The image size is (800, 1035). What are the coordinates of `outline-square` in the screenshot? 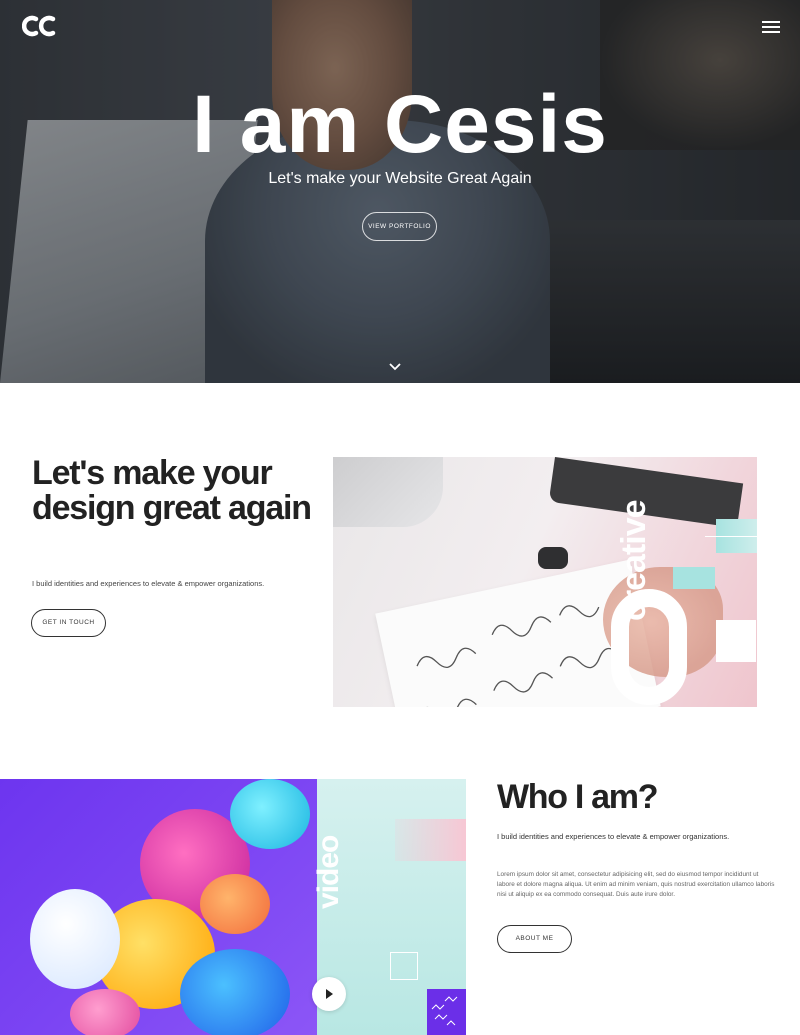 It's located at (404, 966).